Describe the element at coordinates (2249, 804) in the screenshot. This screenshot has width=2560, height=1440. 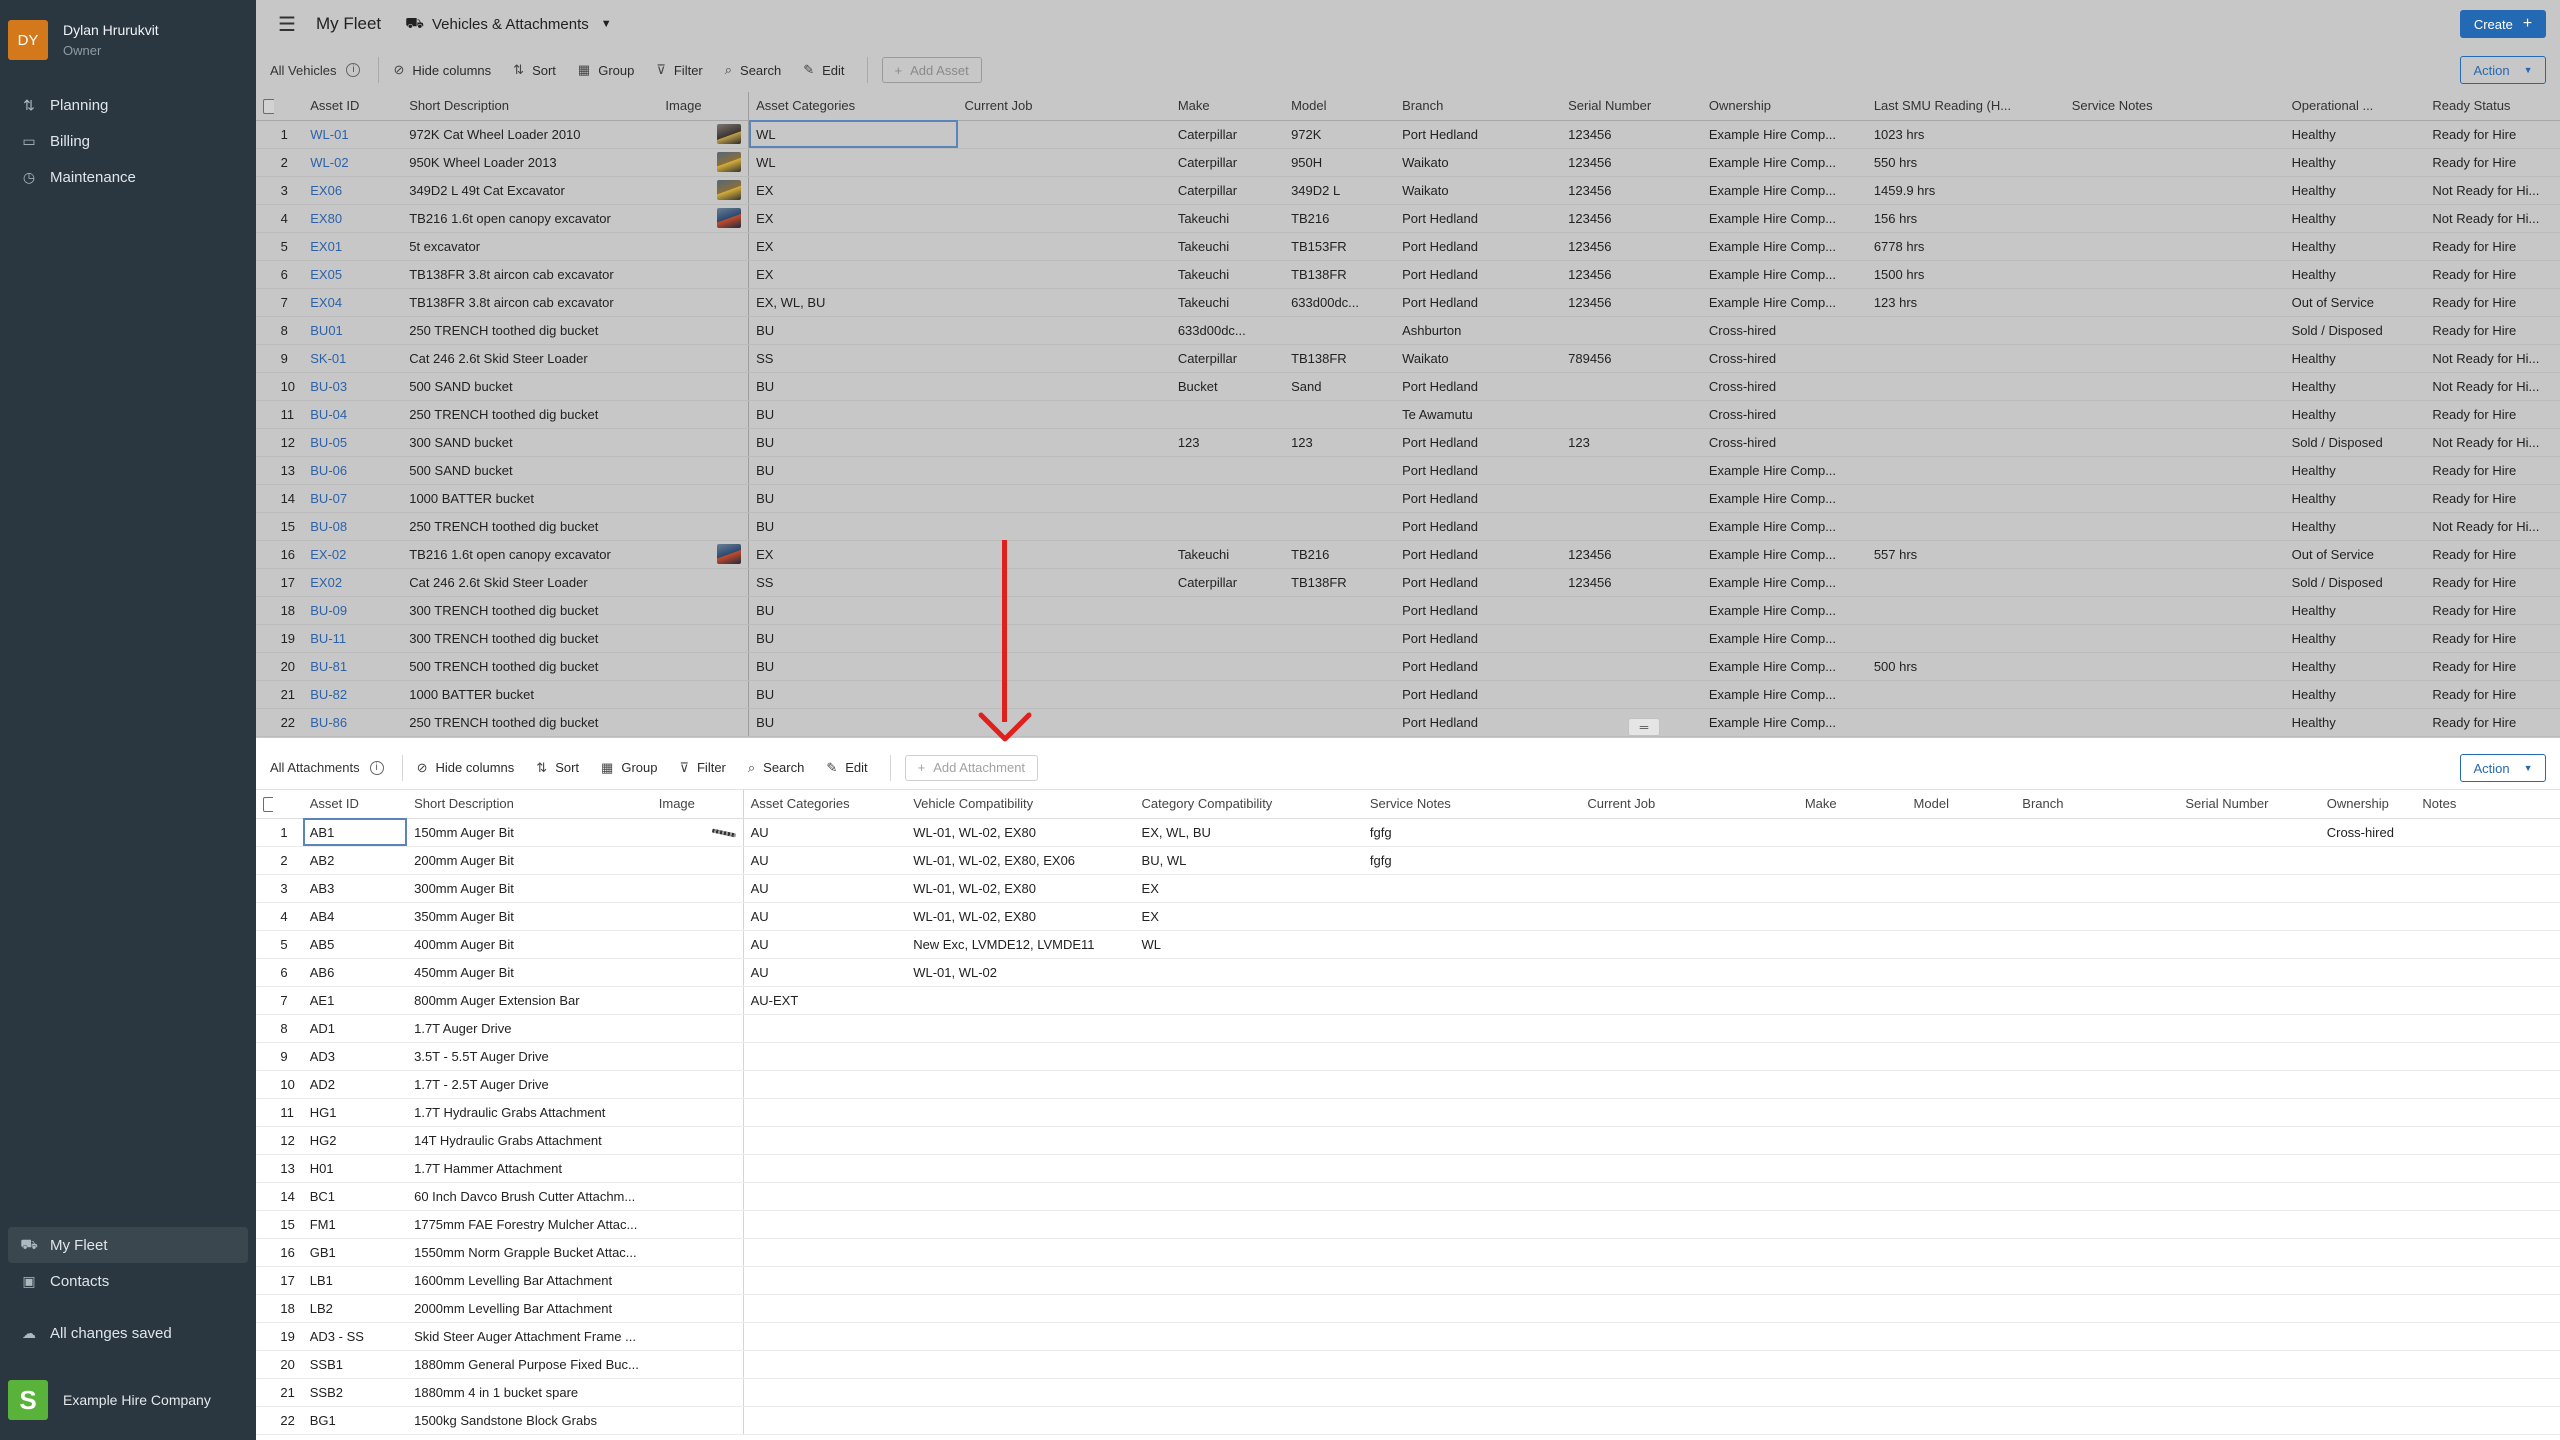
I see `column-header-serial-number: Serial Number` at that location.